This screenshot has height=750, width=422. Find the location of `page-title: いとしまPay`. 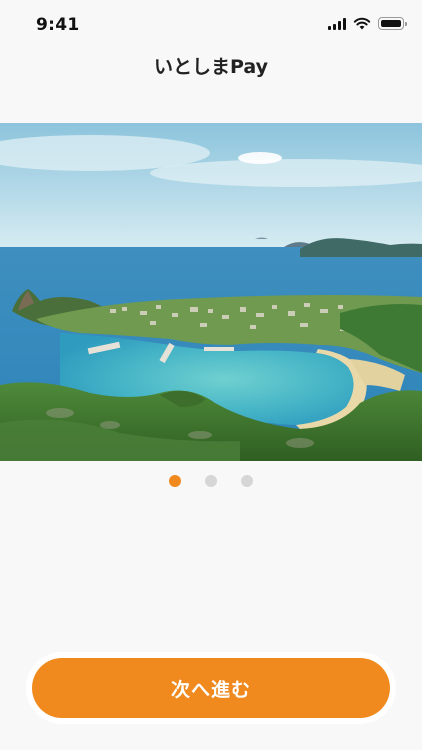

page-title: いとしまPay is located at coordinates (211, 67).